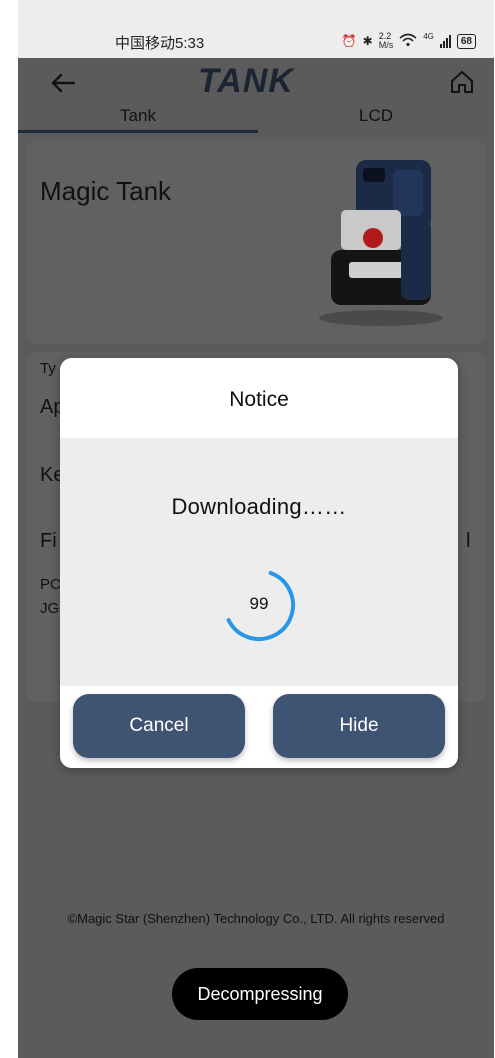 The height and width of the screenshot is (1058, 495). What do you see at coordinates (50, 584) in the screenshot?
I see `pc-version: PC` at bounding box center [50, 584].